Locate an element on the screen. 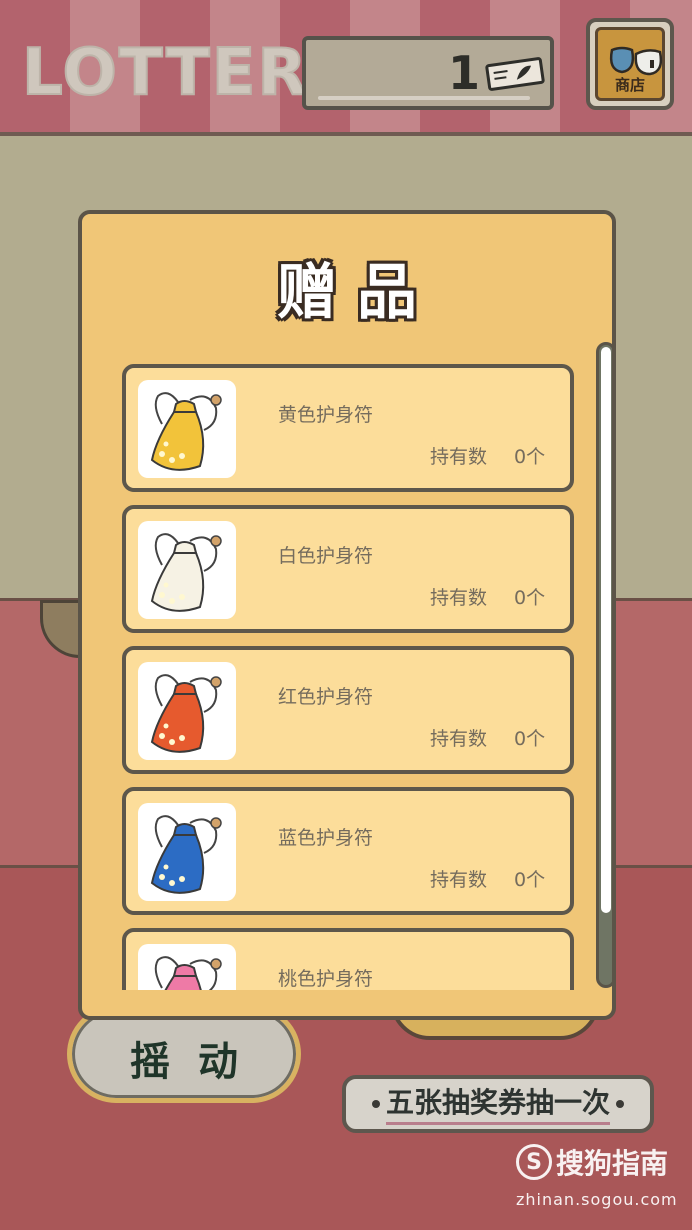 The width and height of the screenshot is (692, 1230). ticket-count: 1 is located at coordinates (463, 73).